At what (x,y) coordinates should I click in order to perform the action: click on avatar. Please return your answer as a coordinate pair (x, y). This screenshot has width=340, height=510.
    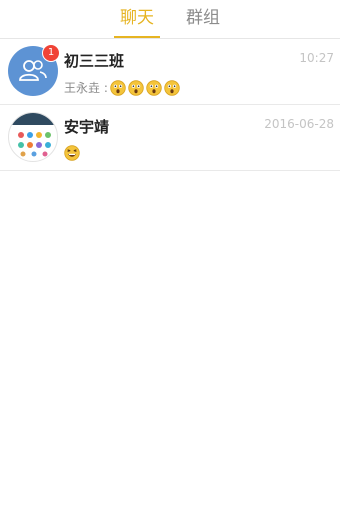
    Looking at the image, I should click on (33, 137).